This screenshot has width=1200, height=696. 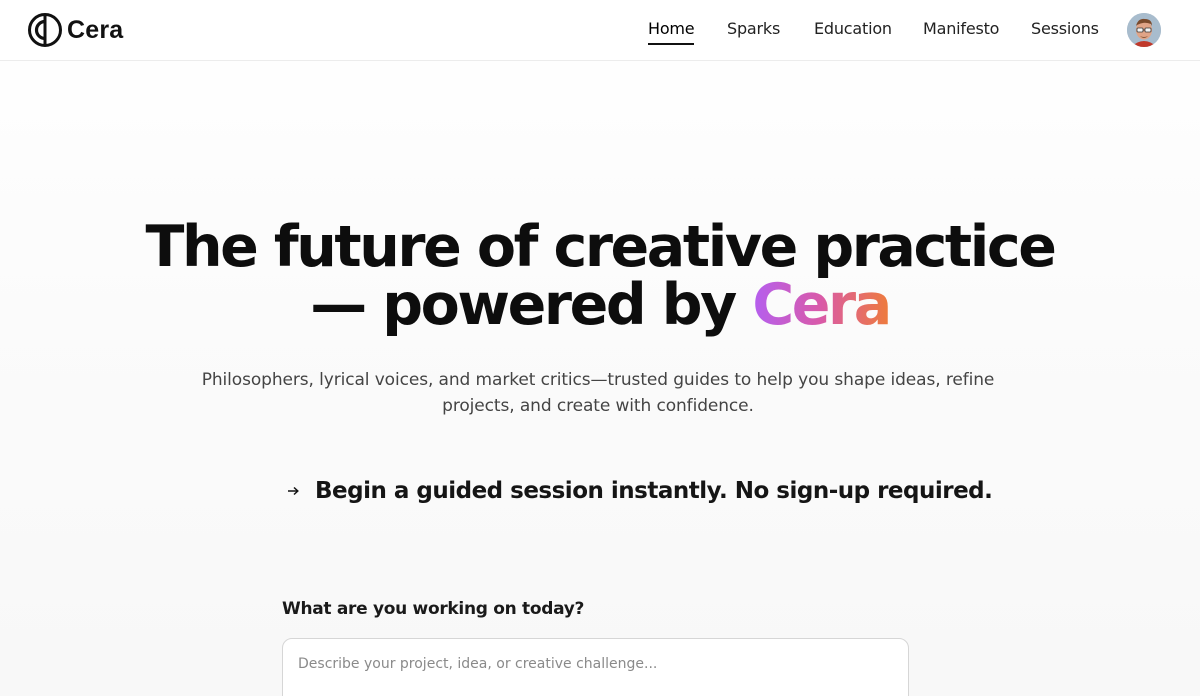 I want to click on arrow-right-icon, so click(x=293, y=491).